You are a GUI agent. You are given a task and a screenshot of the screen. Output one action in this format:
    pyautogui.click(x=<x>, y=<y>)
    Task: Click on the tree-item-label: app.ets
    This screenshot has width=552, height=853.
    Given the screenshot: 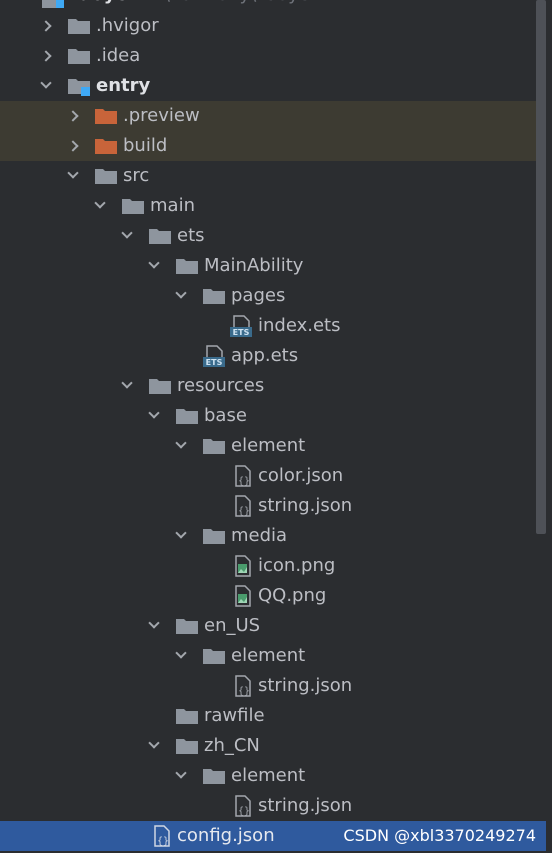 What is the action you would take?
    pyautogui.click(x=265, y=355)
    